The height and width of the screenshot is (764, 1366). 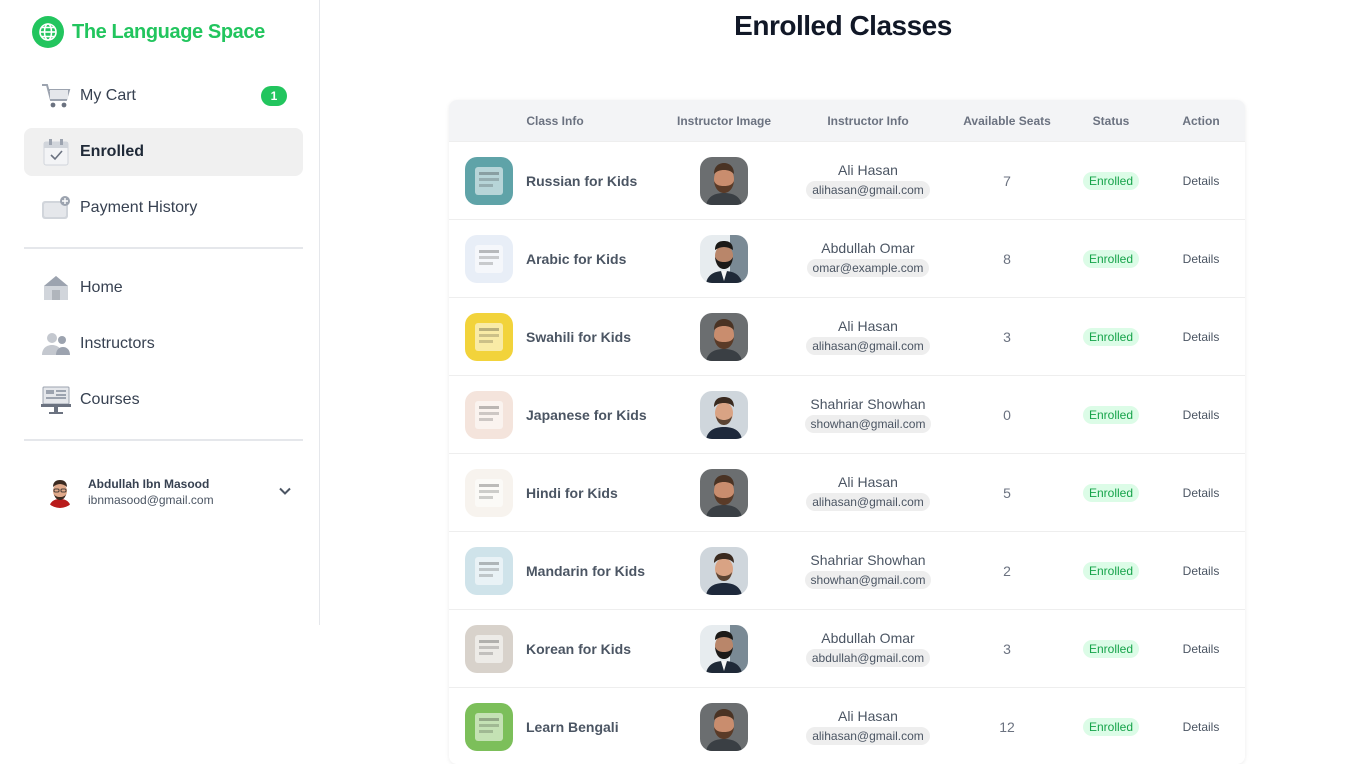 I want to click on sidebar-item-enrolled: Enrolled, so click(x=163, y=152).